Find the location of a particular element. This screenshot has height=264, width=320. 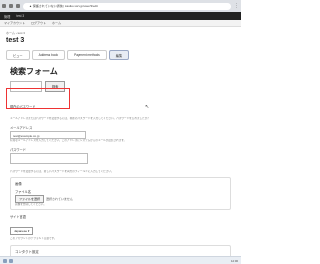

language-help: このアカウントのデフォルト言語です。 is located at coordinates (33, 239).